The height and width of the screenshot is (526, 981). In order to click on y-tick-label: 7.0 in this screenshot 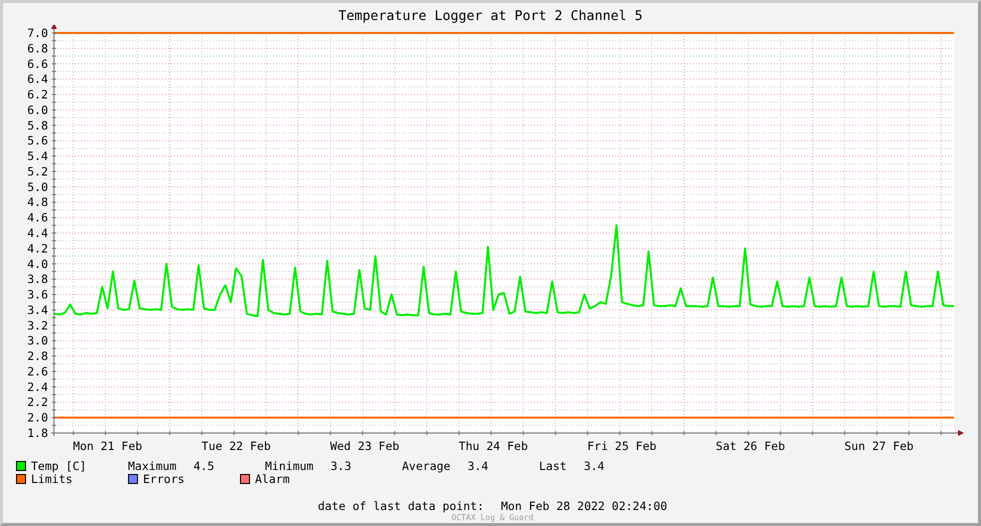, I will do `click(37, 33)`.